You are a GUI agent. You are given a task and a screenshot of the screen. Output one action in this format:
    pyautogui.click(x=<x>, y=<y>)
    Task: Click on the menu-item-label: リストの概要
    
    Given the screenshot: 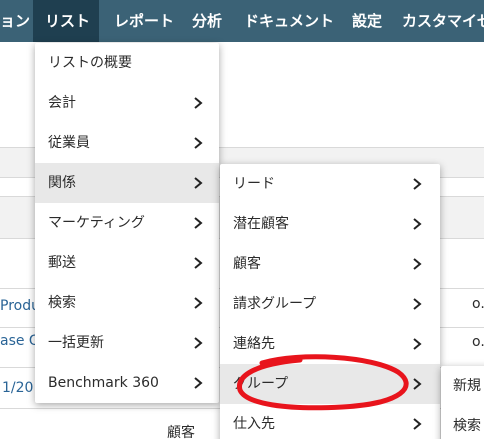 What is the action you would take?
    pyautogui.click(x=90, y=63)
    